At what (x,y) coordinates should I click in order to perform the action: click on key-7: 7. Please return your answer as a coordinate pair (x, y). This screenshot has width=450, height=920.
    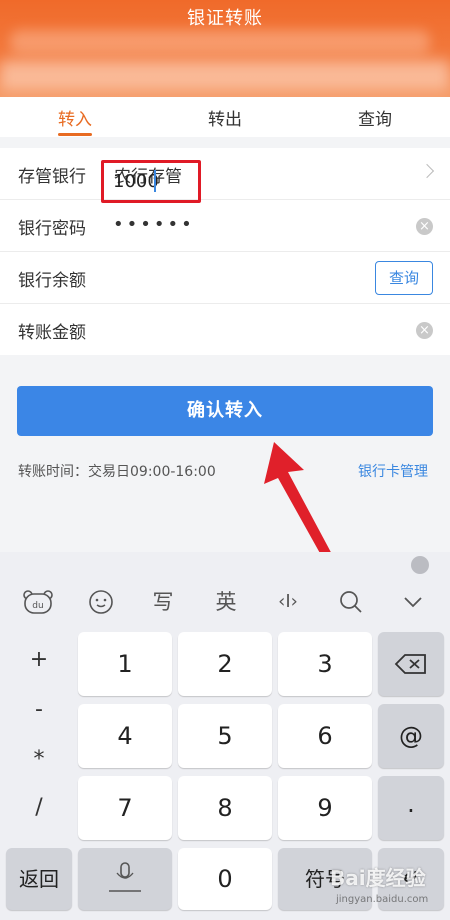
    Looking at the image, I should click on (125, 808).